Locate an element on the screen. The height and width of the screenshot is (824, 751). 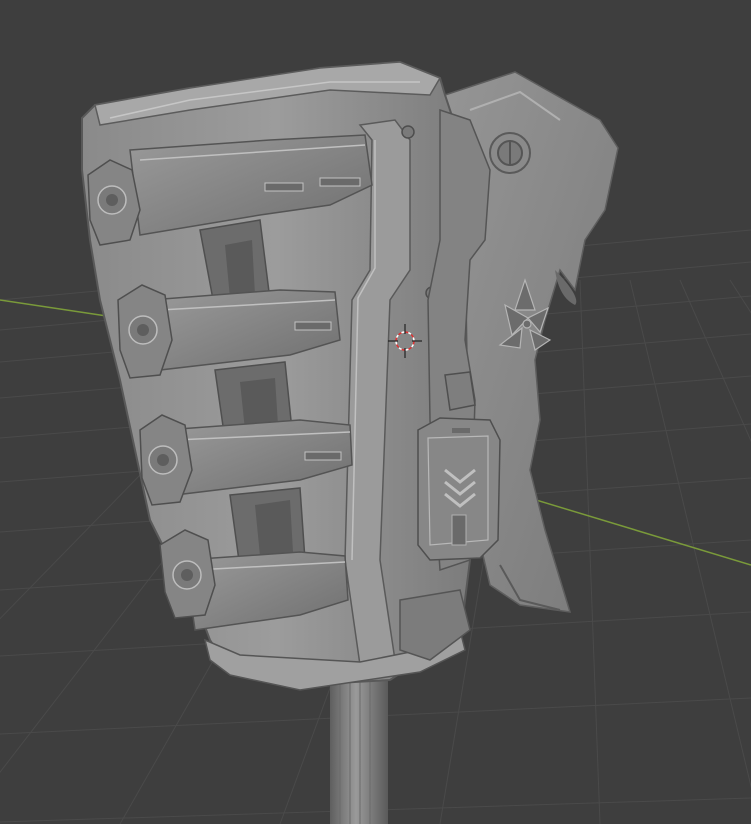
side-panel is located at coordinates (459, 489).